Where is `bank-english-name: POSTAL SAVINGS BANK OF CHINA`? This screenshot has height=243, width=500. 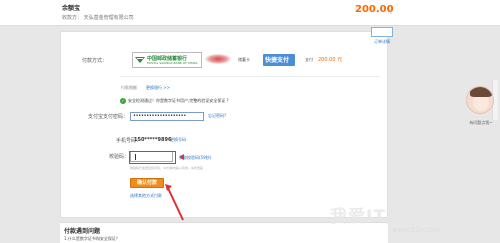 bank-english-name: POSTAL SAVINGS BANK OF CHINA is located at coordinates (172, 63).